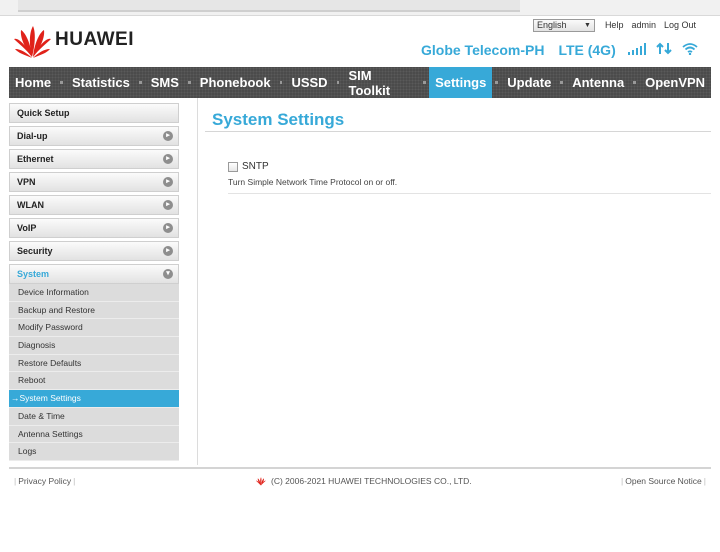 Image resolution: width=720 pixels, height=552 pixels. What do you see at coordinates (32, 380) in the screenshot?
I see `submenu-item-label: Reboot` at bounding box center [32, 380].